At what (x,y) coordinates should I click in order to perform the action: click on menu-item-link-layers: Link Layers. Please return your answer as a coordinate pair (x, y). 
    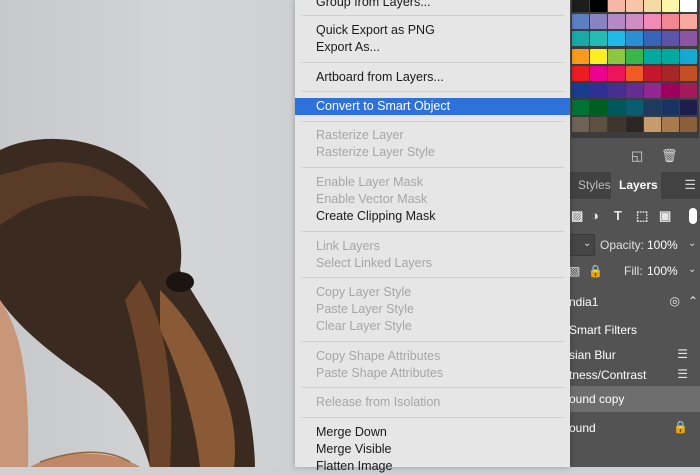
    Looking at the image, I should click on (432, 246).